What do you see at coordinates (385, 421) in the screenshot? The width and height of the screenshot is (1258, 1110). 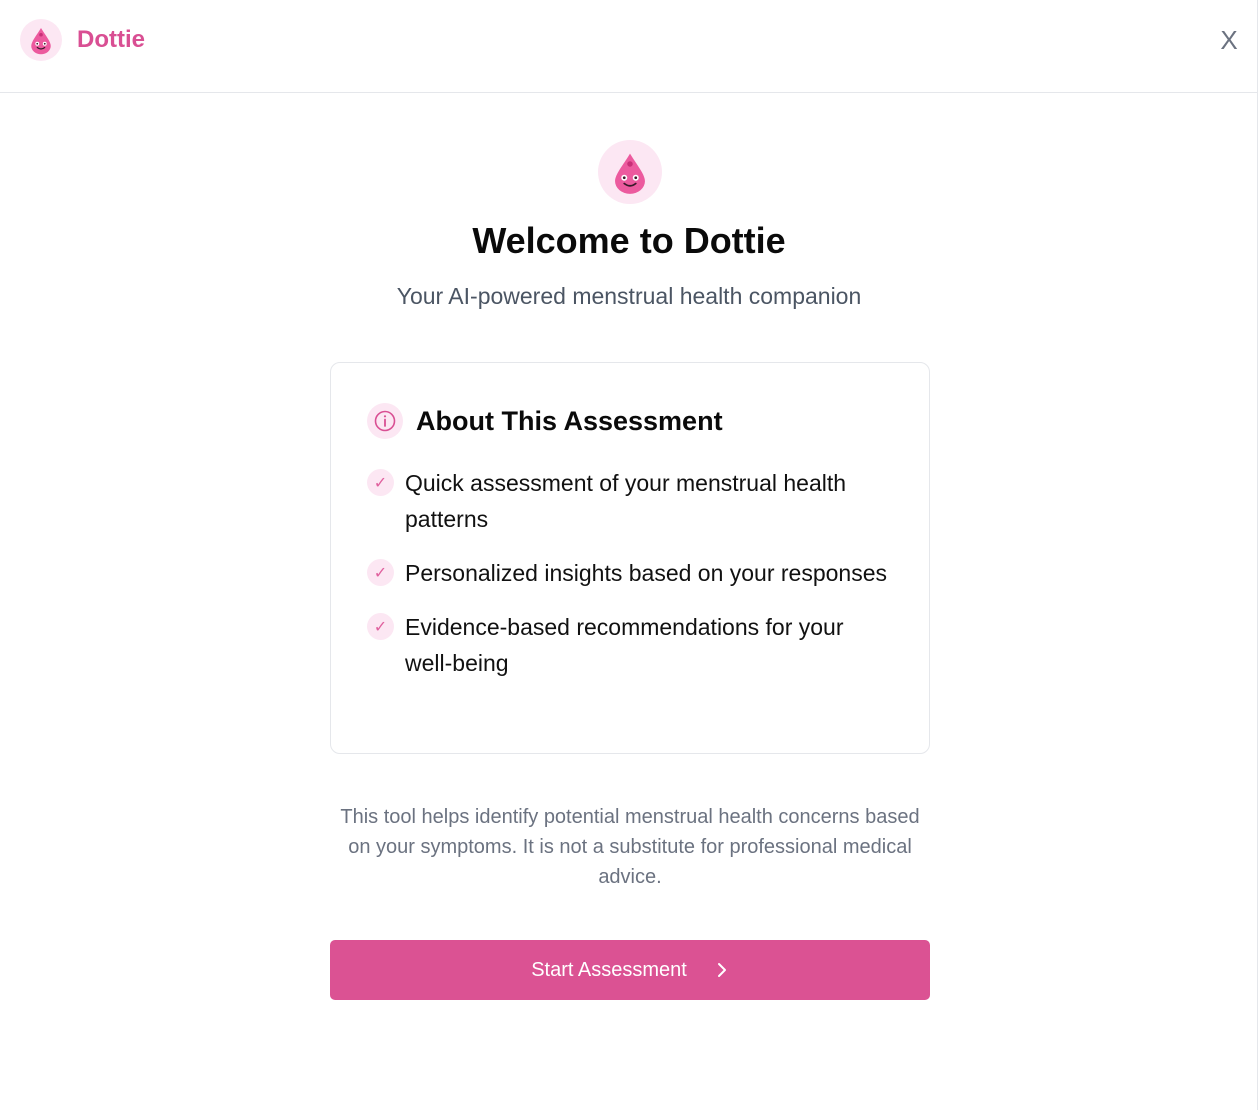 I see `info-icon` at bounding box center [385, 421].